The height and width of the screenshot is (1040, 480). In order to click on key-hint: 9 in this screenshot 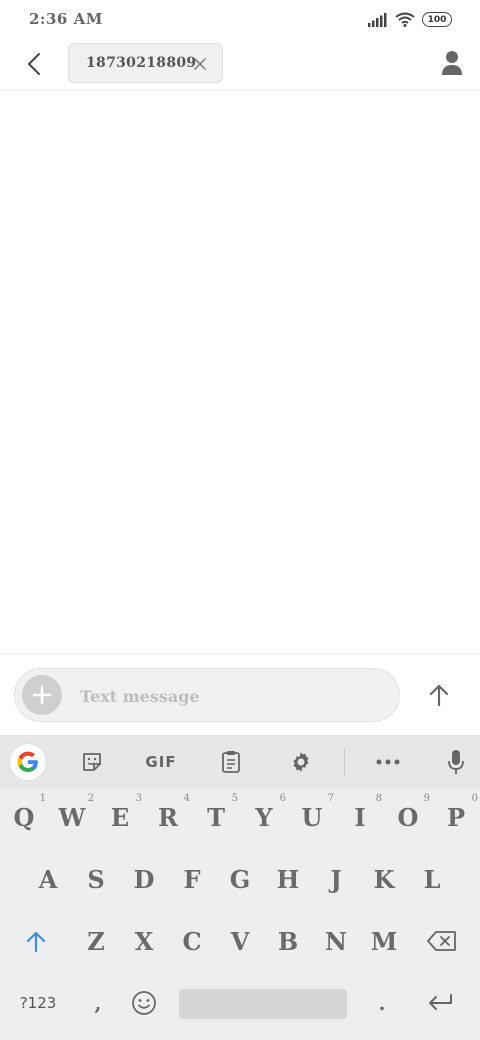, I will do `click(426, 798)`.